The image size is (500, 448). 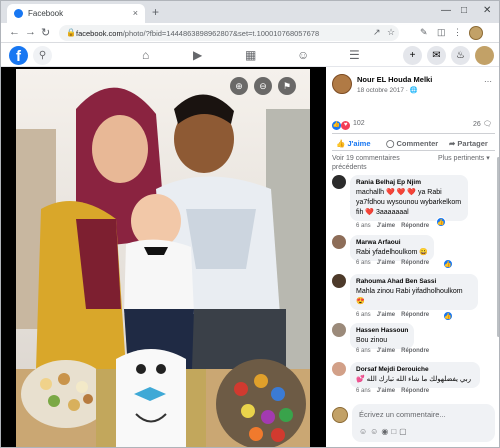 What do you see at coordinates (465, 158) in the screenshot?
I see `comment-sort-dropdown: Plus pertinents ▾` at bounding box center [465, 158].